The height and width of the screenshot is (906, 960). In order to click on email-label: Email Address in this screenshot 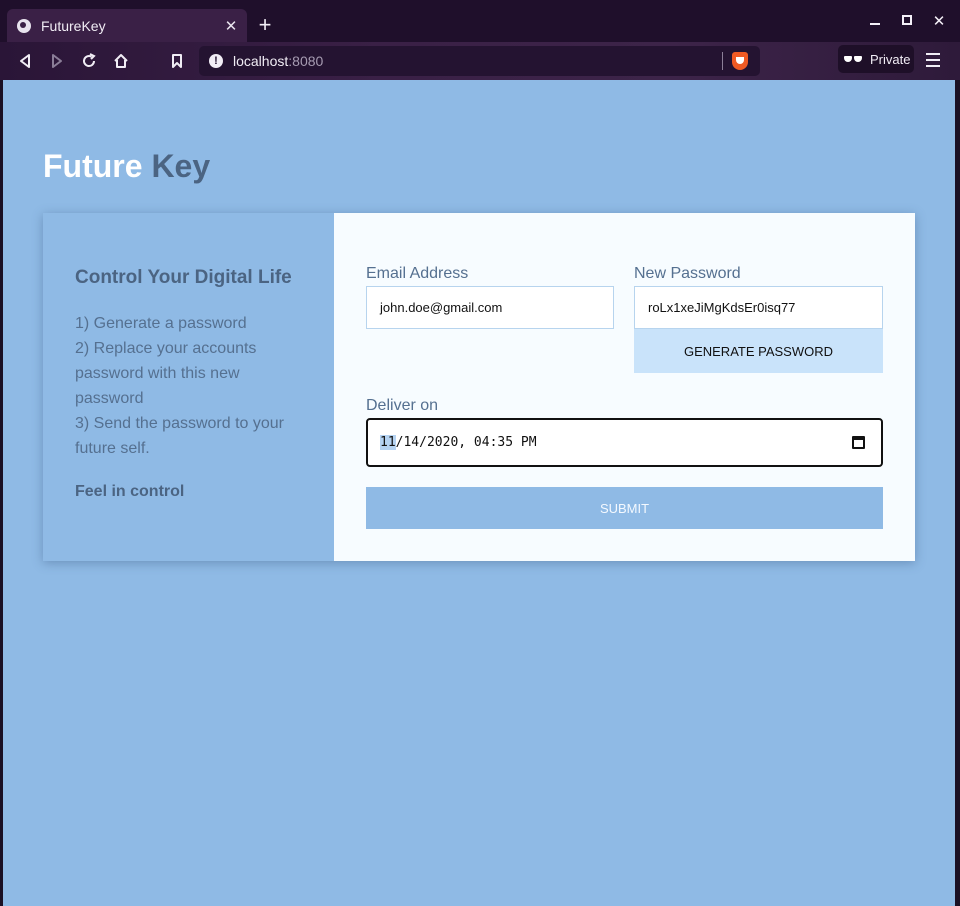, I will do `click(417, 273)`.